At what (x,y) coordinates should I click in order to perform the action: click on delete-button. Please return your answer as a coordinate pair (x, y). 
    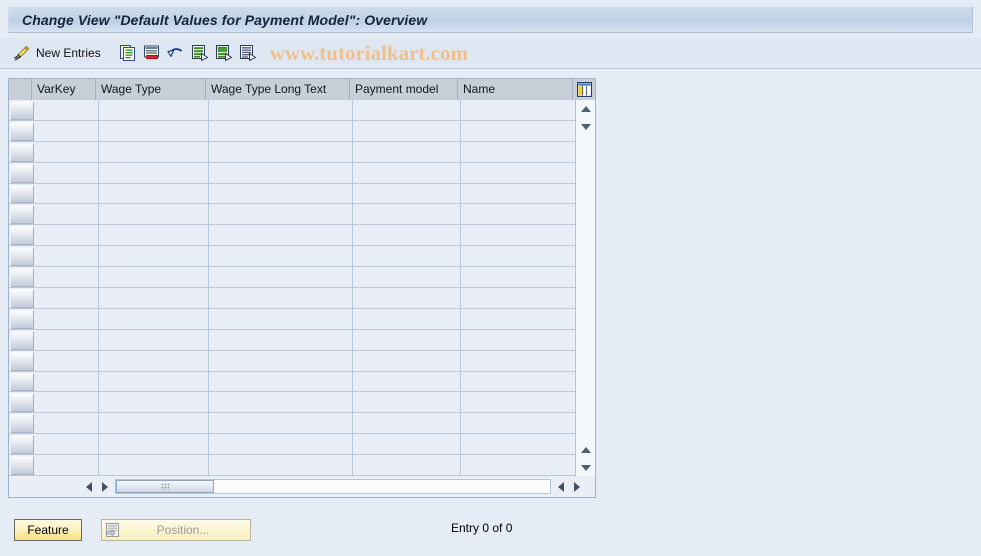
    Looking at the image, I should click on (152, 53).